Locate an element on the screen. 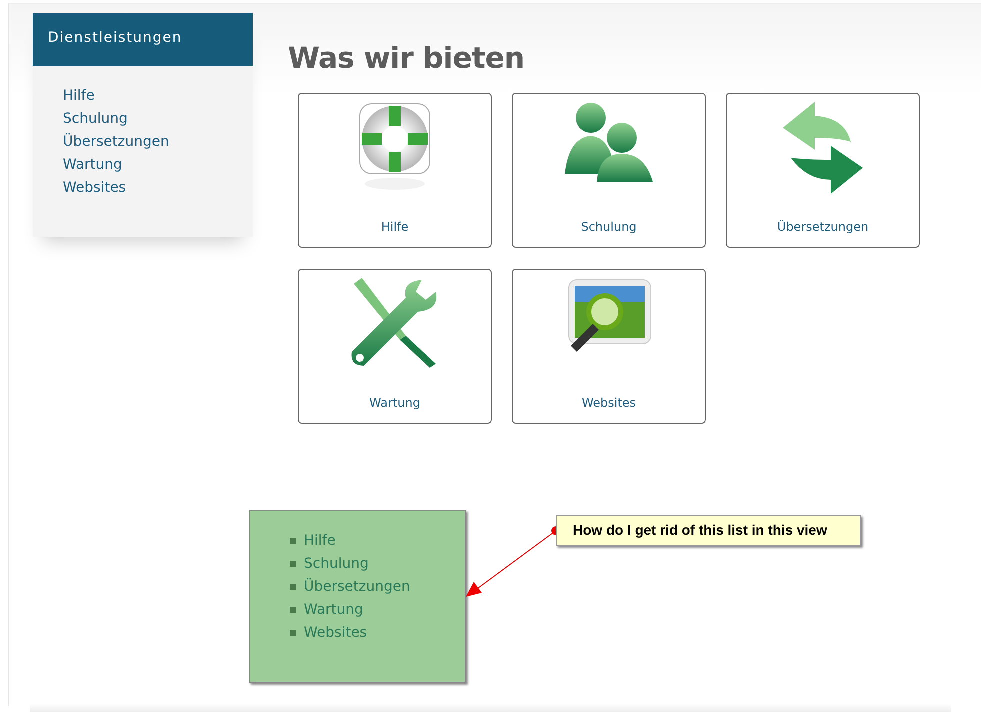 The width and height of the screenshot is (981, 720). service-tile: Übersetzungen is located at coordinates (823, 170).